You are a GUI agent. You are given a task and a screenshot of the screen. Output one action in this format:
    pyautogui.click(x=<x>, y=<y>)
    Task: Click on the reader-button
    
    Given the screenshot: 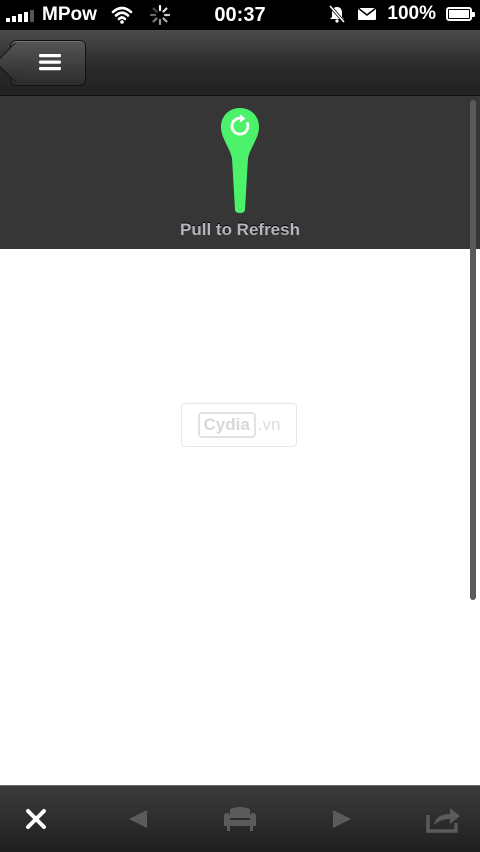 What is the action you would take?
    pyautogui.click(x=240, y=819)
    